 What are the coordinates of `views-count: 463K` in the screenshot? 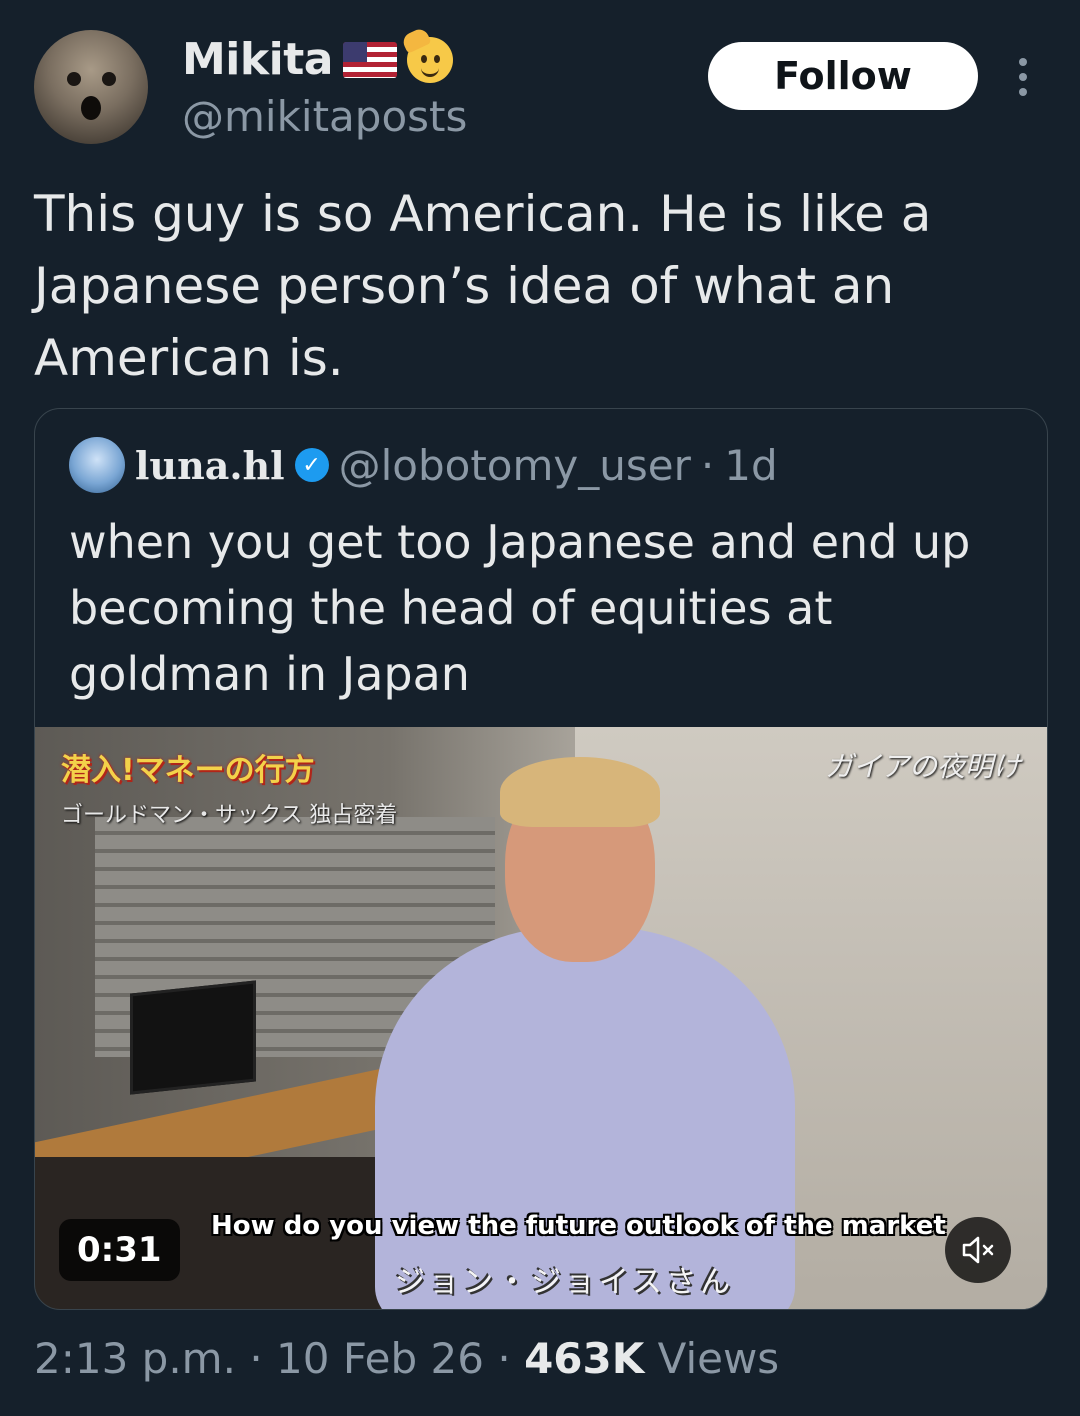 It's located at (584, 1358).